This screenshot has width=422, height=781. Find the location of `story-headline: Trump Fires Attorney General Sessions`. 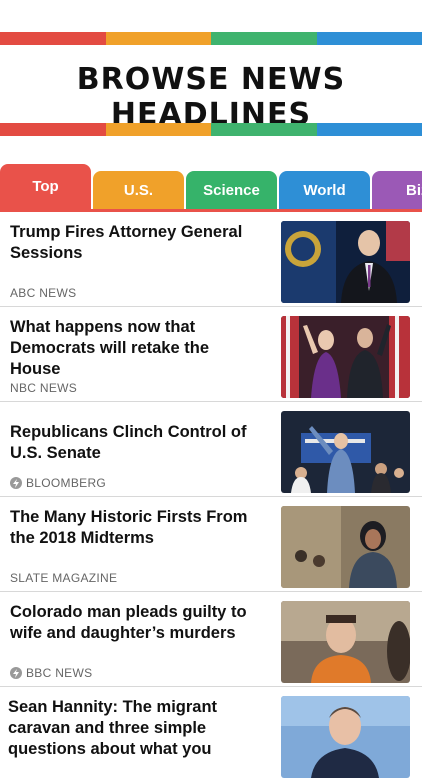

story-headline: Trump Fires Attorney General Sessions is located at coordinates (135, 243).